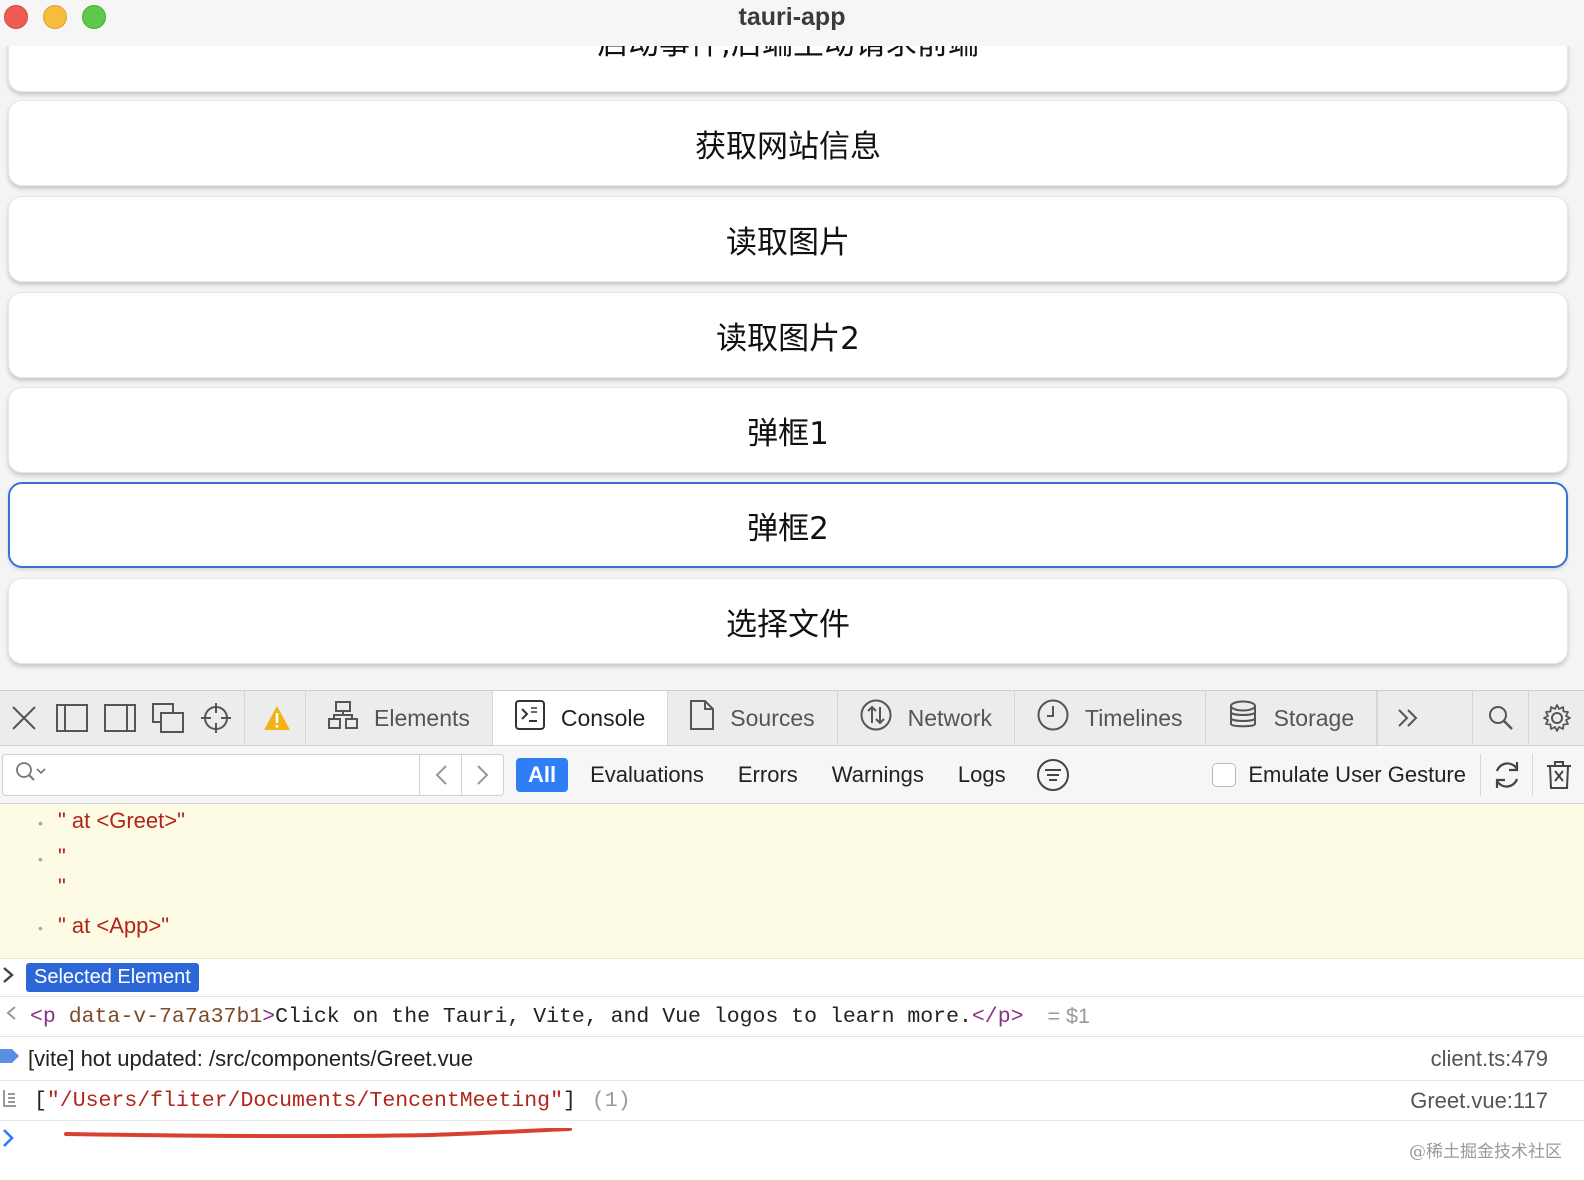  What do you see at coordinates (441, 774) in the screenshot?
I see `previous-result-button` at bounding box center [441, 774].